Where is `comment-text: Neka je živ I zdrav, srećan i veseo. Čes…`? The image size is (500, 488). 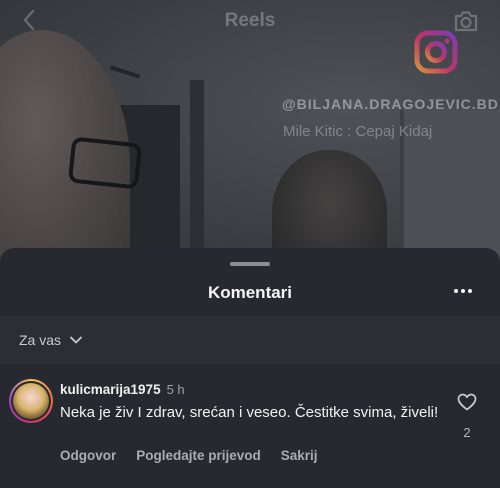
comment-text: Neka je živ I zdrav, srećan i veseo. Čes… is located at coordinates (249, 412).